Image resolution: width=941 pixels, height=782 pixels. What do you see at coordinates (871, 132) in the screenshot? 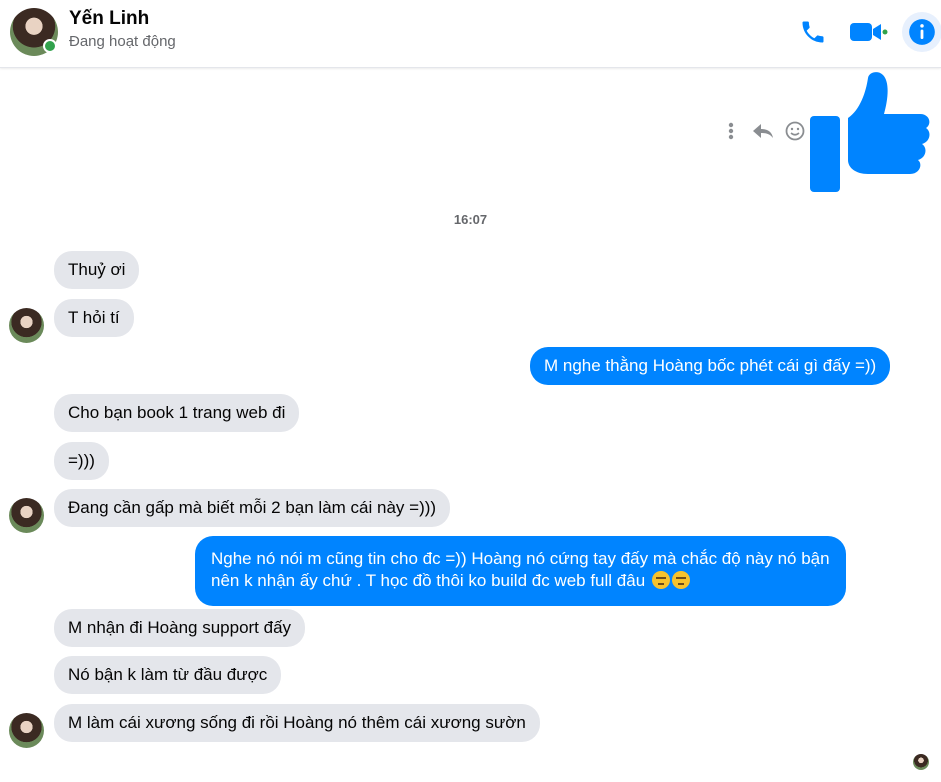
I see `thumbs-up-icon` at bounding box center [871, 132].